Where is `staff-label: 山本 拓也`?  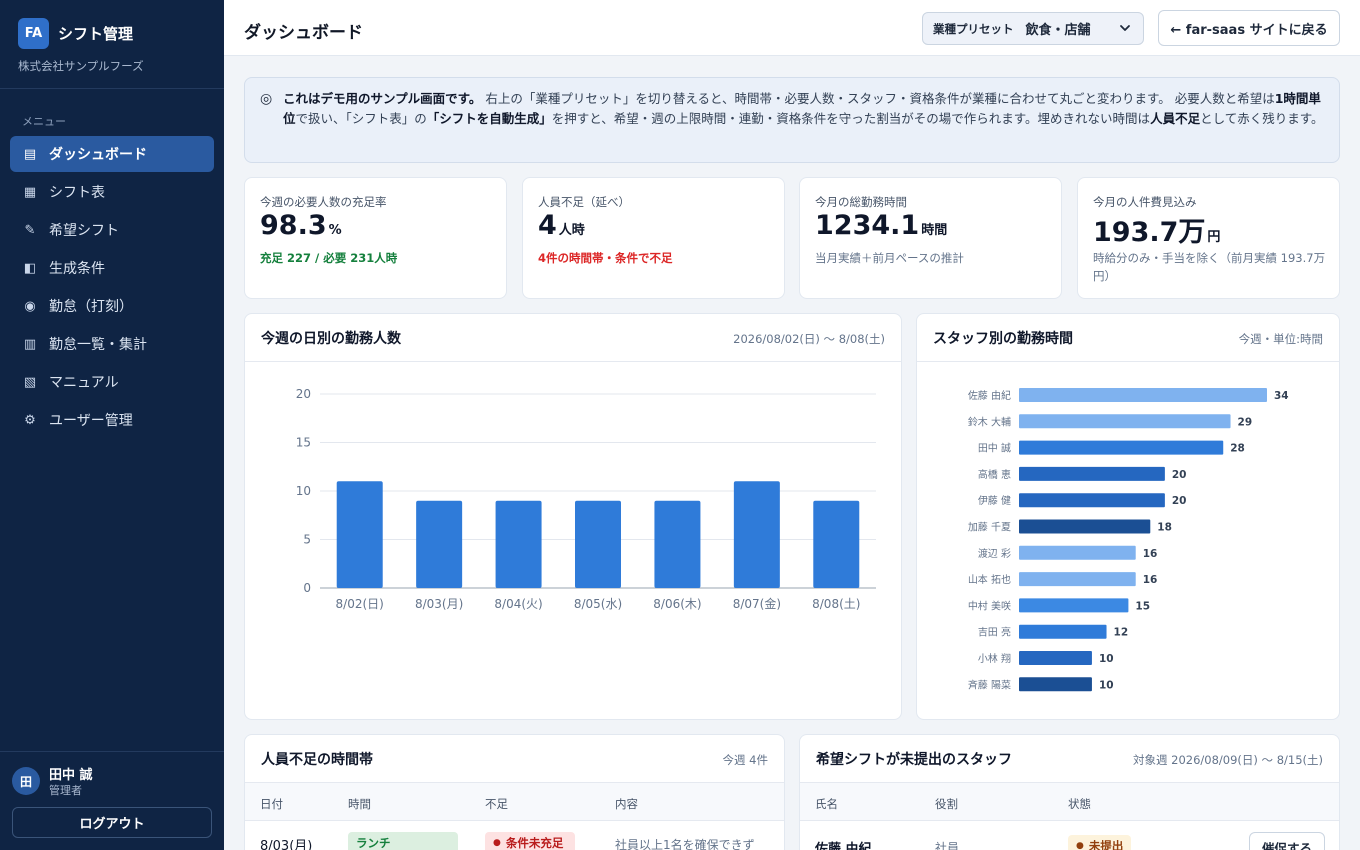 staff-label: 山本 拓也 is located at coordinates (989, 579).